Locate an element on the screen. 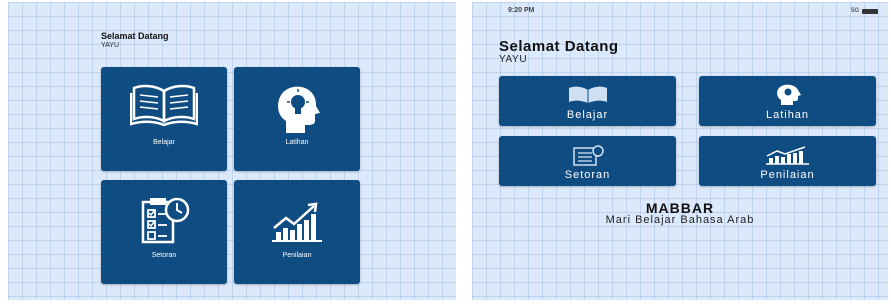  app-tagline: Mari Belajar Bahasa Arab is located at coordinates (680, 220).